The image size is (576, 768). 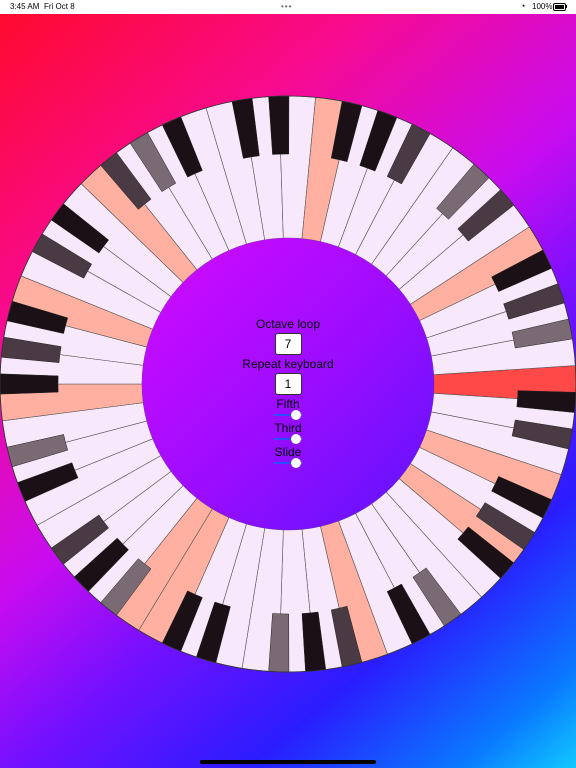 What do you see at coordinates (288, 404) in the screenshot?
I see `fifth-label: Fifth` at bounding box center [288, 404].